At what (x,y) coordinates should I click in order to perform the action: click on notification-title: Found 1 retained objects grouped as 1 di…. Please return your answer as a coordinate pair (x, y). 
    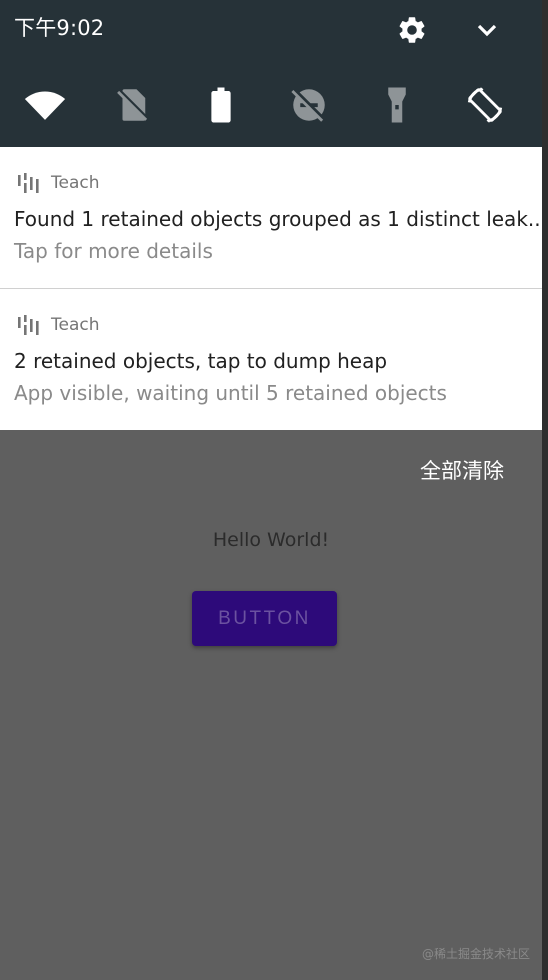
    Looking at the image, I should click on (277, 219).